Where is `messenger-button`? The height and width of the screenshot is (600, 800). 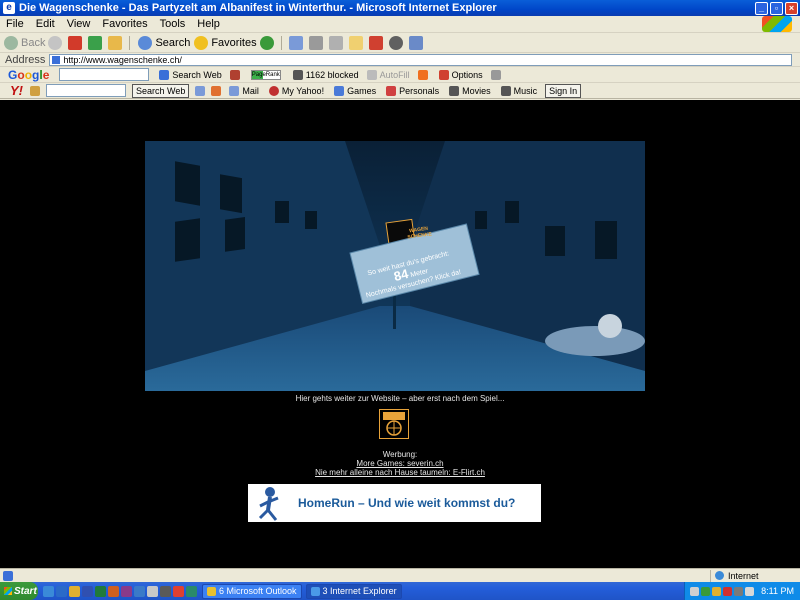
messenger-button is located at coordinates (375, 42).